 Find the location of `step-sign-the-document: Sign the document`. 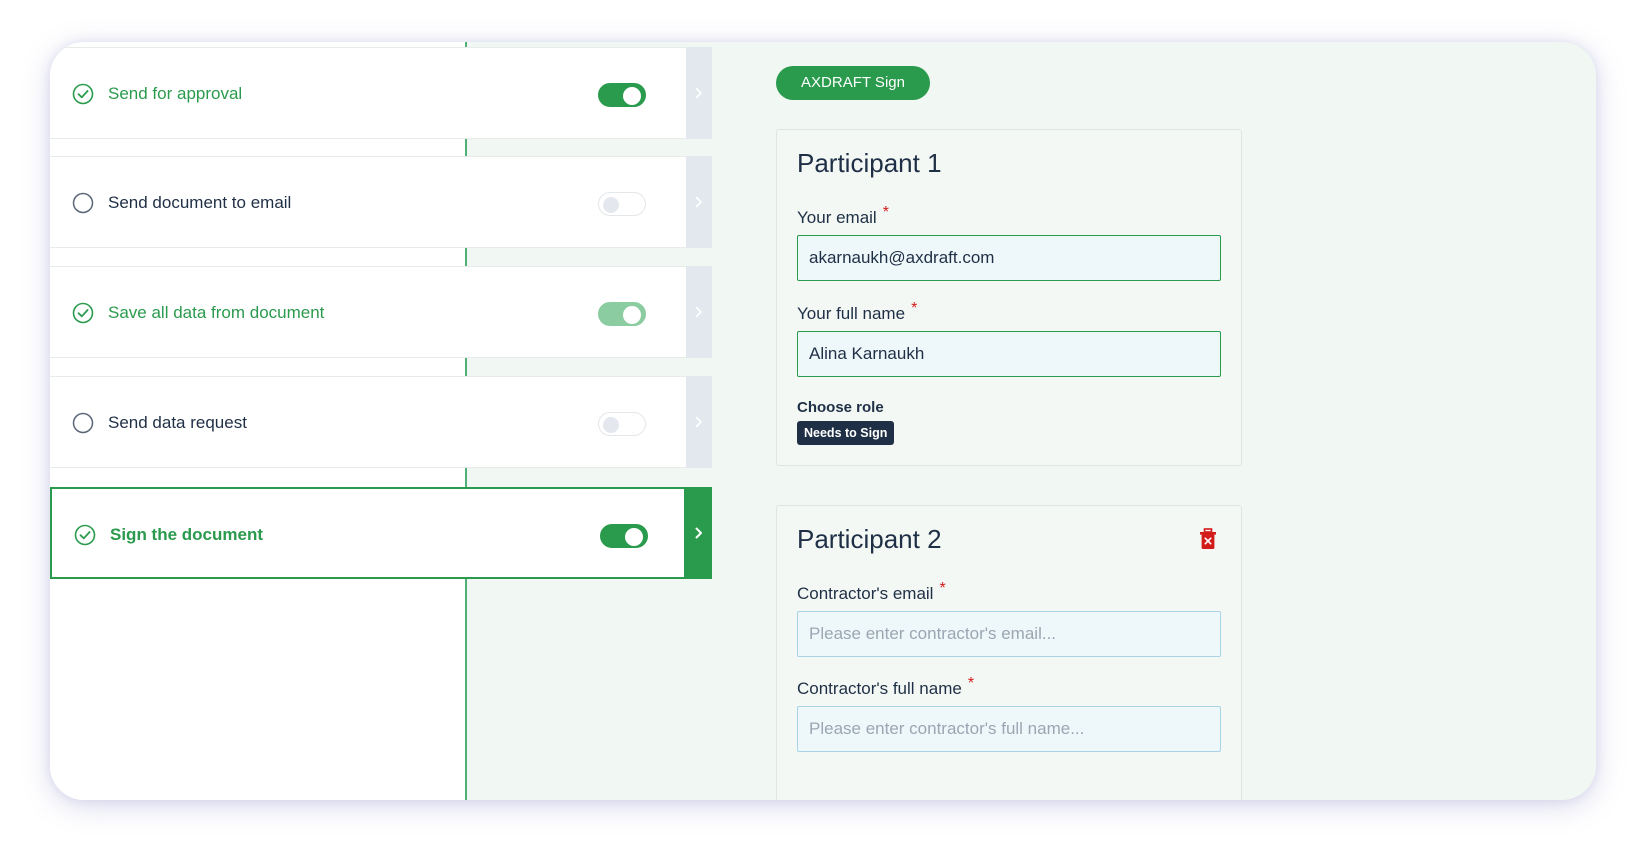

step-sign-the-document: Sign the document is located at coordinates (368, 533).